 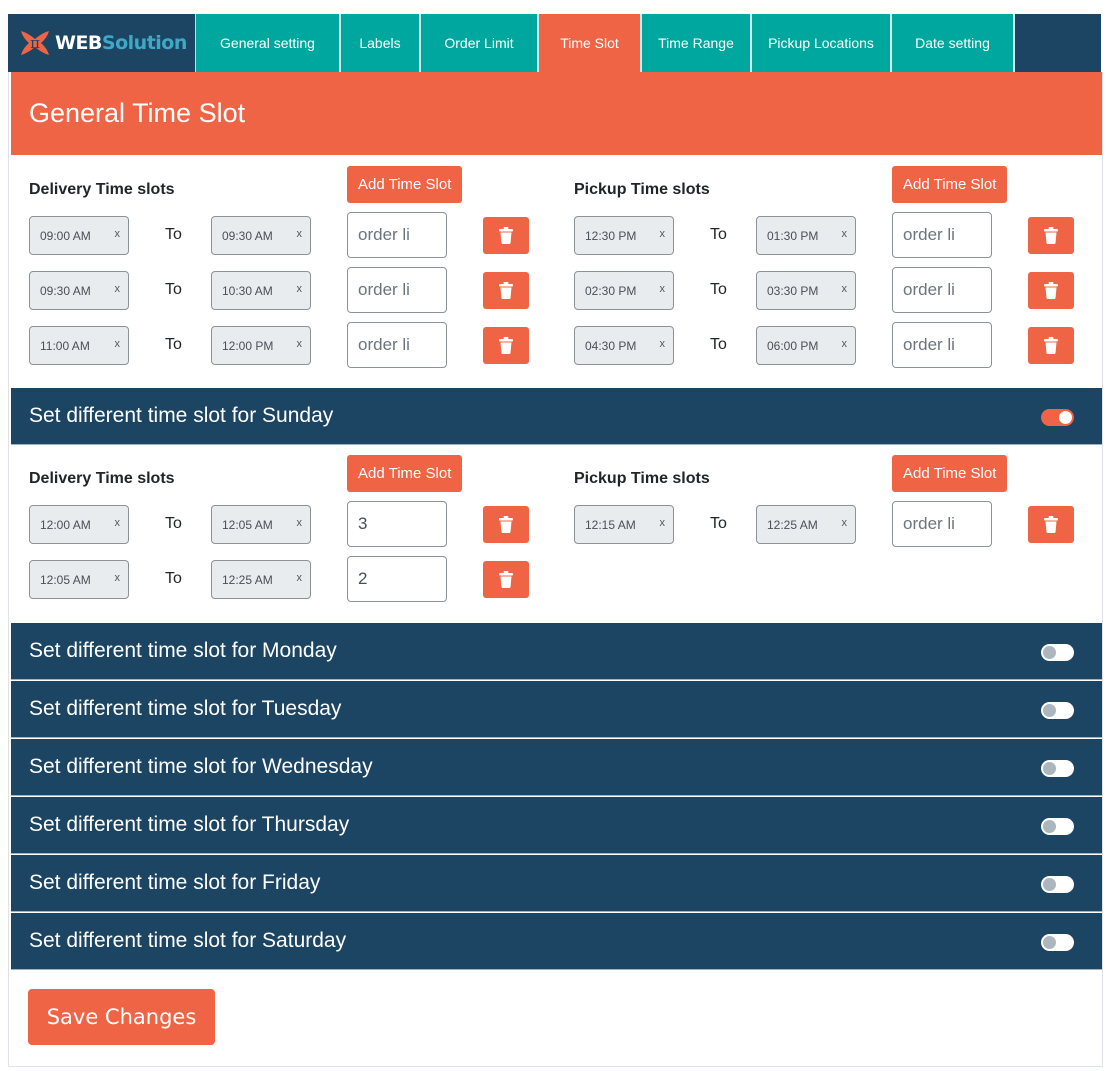 I want to click on tab-pickup-locations: Pickup Locations, so click(x=822, y=43).